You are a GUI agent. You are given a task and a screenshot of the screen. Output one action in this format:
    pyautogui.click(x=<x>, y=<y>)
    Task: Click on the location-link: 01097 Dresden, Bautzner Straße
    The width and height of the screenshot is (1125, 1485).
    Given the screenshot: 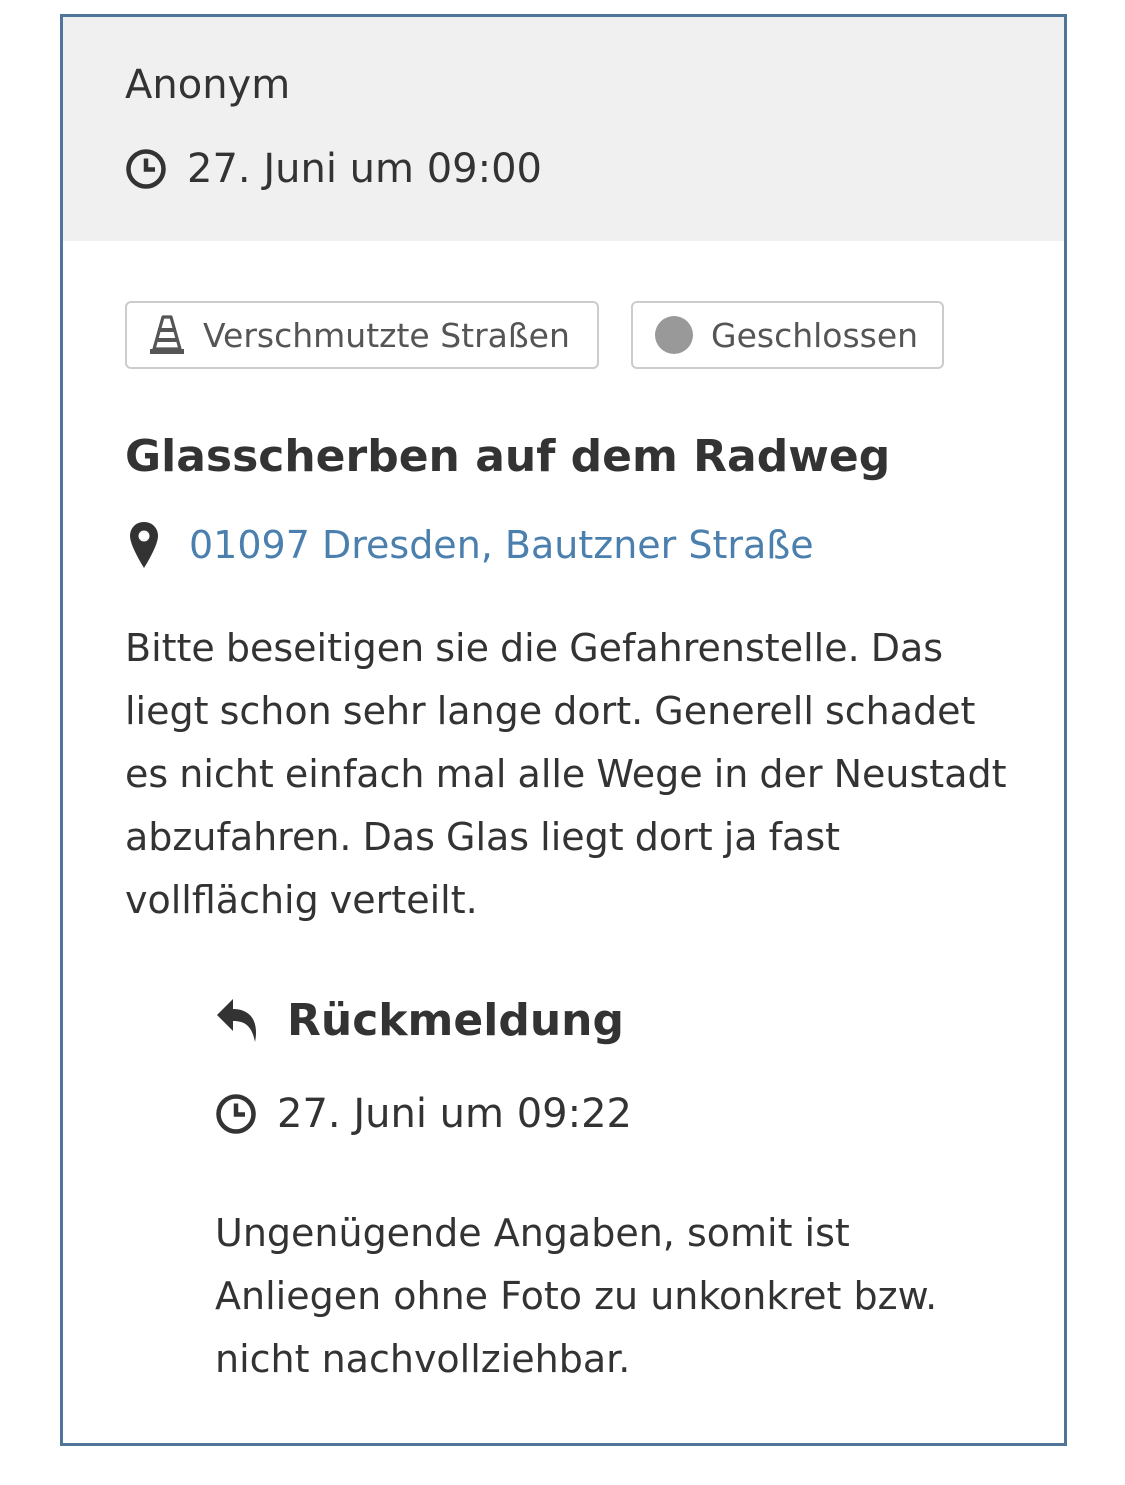 What is the action you would take?
    pyautogui.click(x=501, y=545)
    